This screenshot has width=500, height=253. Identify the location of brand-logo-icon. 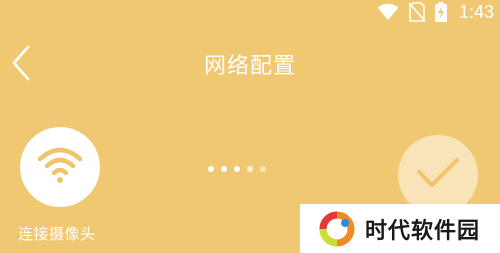
(337, 229).